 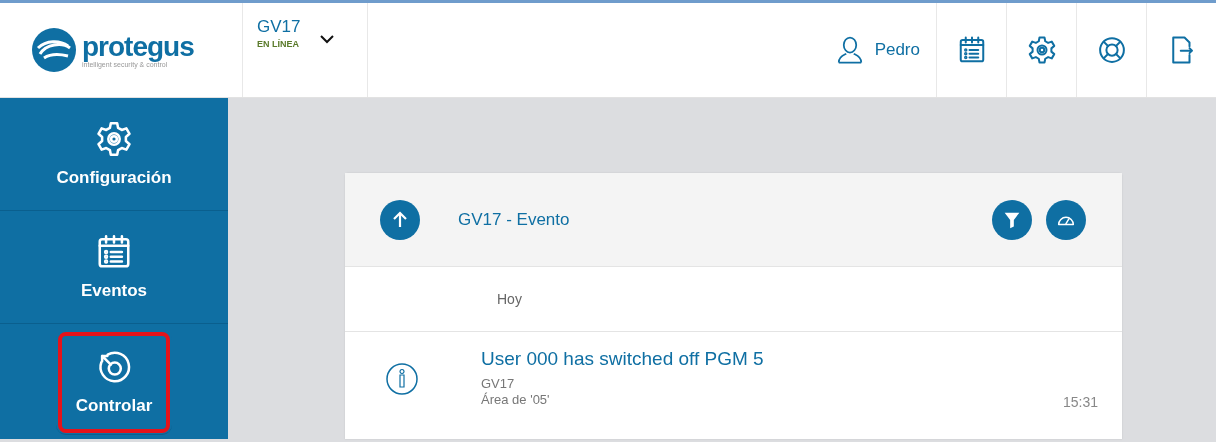 What do you see at coordinates (885, 50) in the screenshot?
I see `user-menu-button: Pedro` at bounding box center [885, 50].